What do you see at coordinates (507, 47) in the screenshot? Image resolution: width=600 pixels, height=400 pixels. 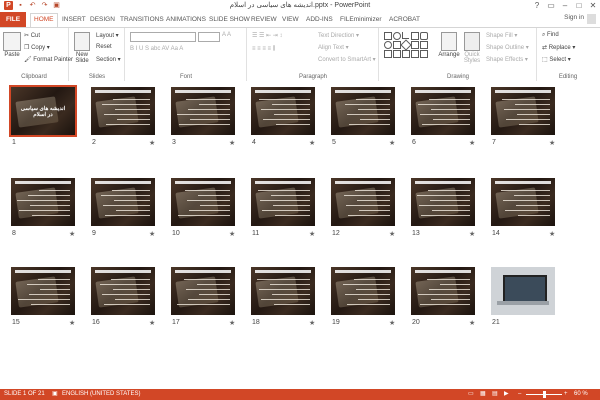 I see `shape-outline-button: Shape Outline ▾` at bounding box center [507, 47].